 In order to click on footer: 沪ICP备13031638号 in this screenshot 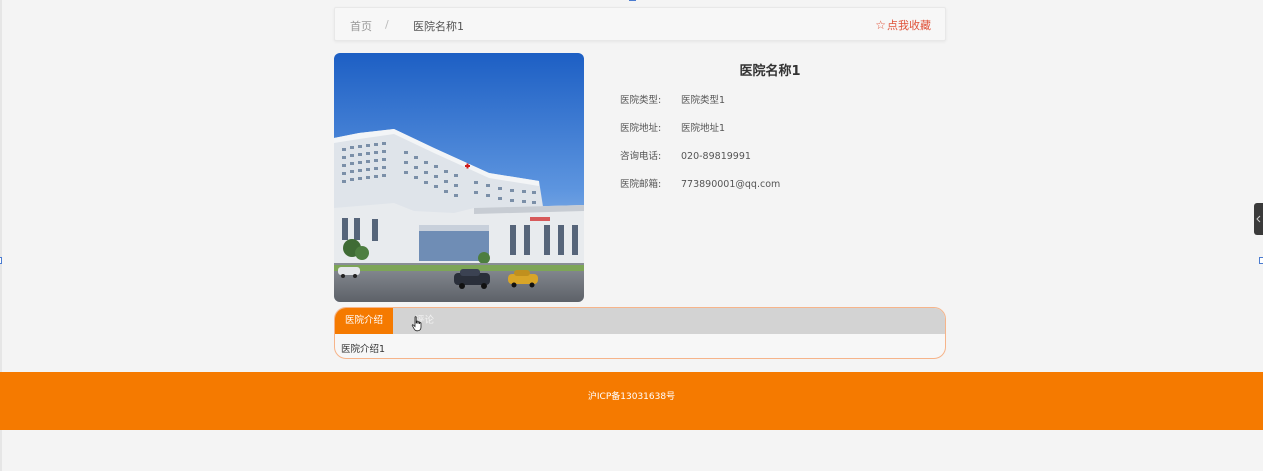, I will do `click(631, 401)`.